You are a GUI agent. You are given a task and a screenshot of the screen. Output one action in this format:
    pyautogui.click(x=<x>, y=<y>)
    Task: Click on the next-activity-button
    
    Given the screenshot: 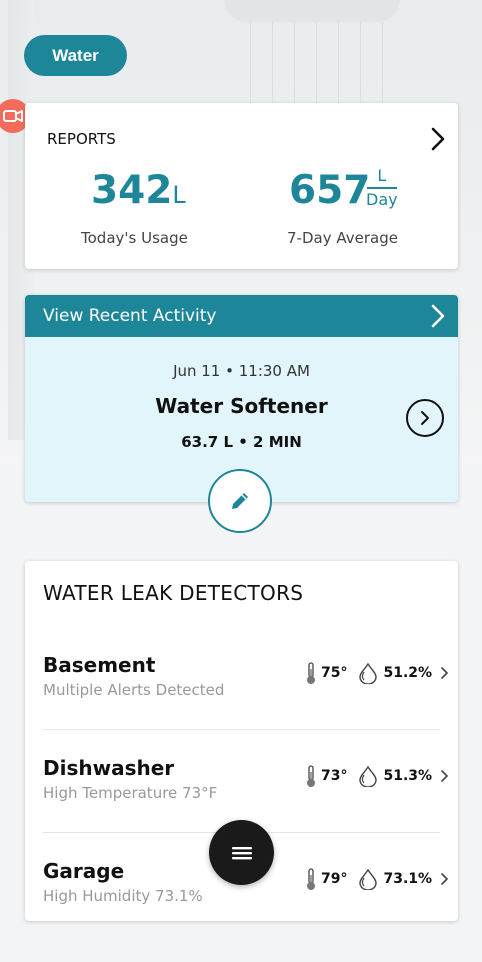 What is the action you would take?
    pyautogui.click(x=425, y=418)
    